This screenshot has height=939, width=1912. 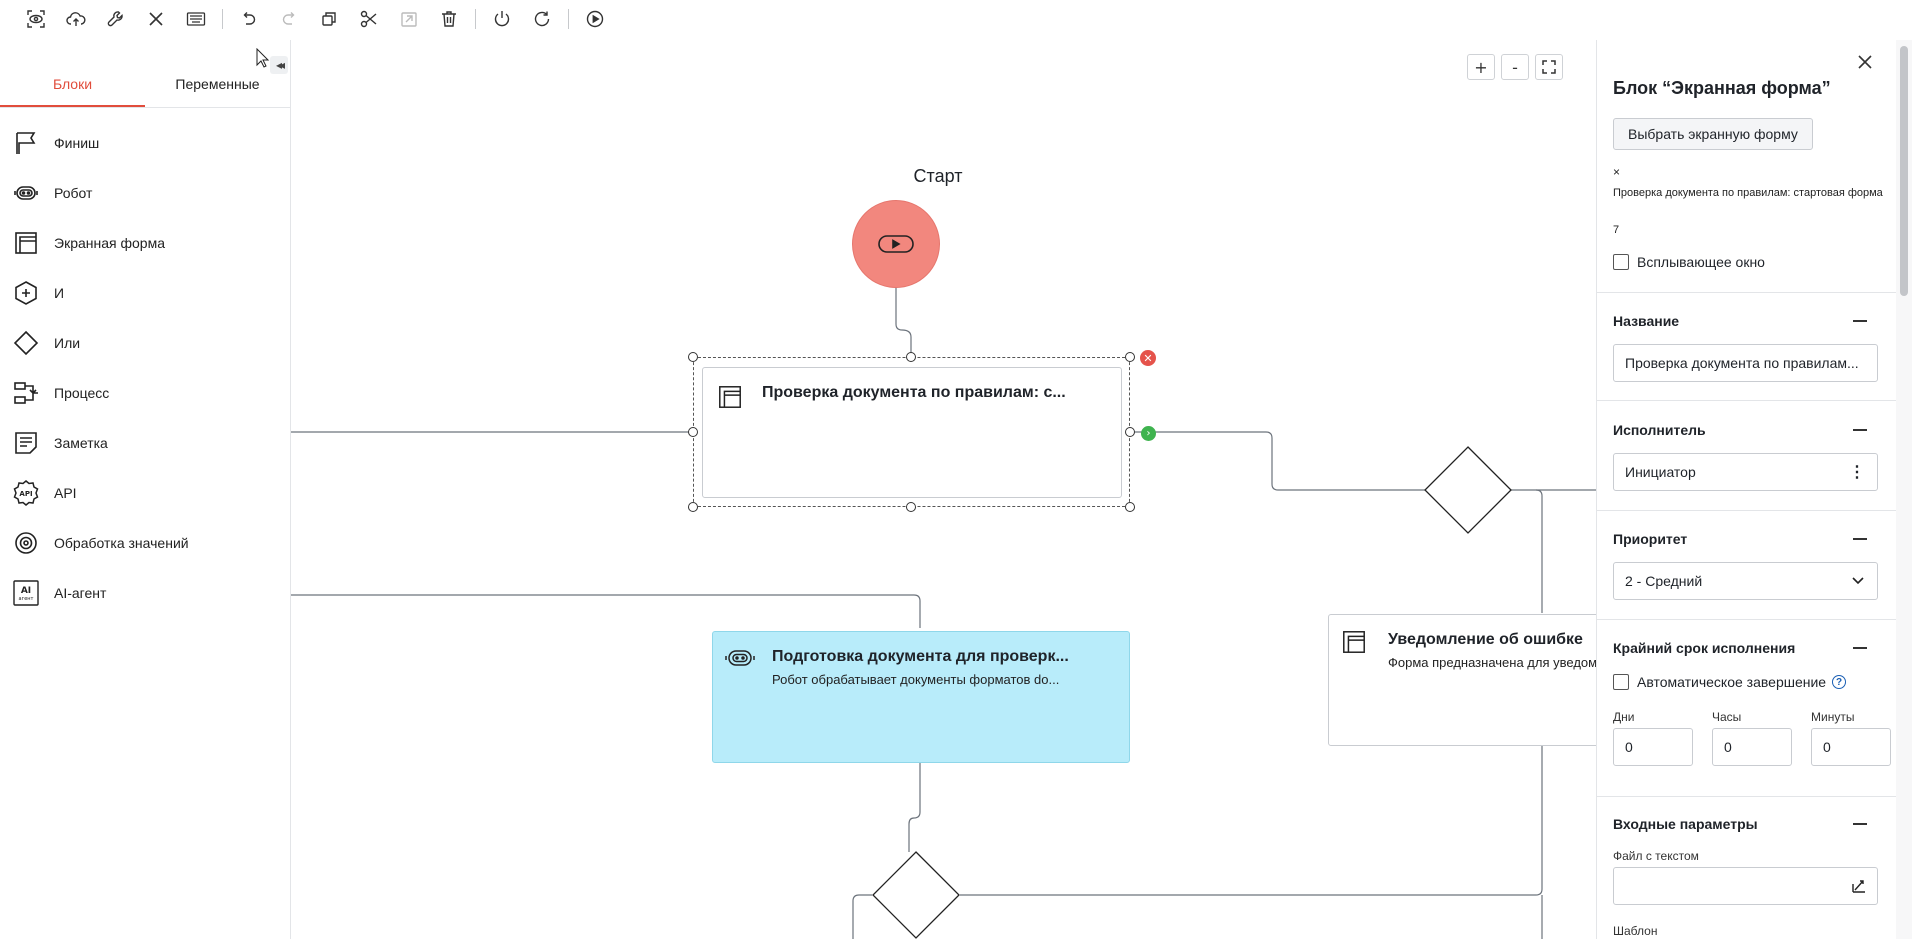 I want to click on ai-icon-line-2: агент, so click(x=26, y=599).